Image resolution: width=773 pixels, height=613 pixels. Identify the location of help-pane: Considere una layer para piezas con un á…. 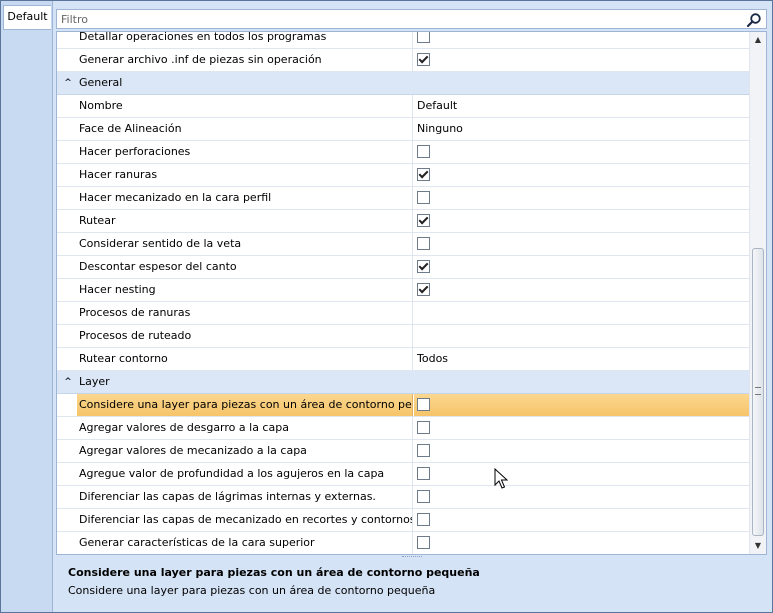
(411, 585).